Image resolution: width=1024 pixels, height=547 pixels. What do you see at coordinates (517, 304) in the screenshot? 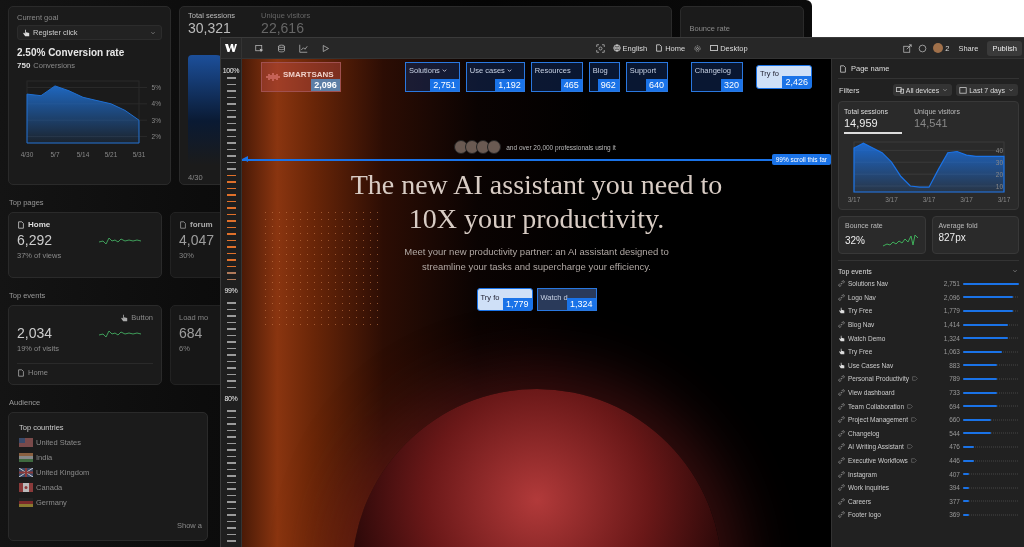
I see `click-count-badge: 1,779` at bounding box center [517, 304].